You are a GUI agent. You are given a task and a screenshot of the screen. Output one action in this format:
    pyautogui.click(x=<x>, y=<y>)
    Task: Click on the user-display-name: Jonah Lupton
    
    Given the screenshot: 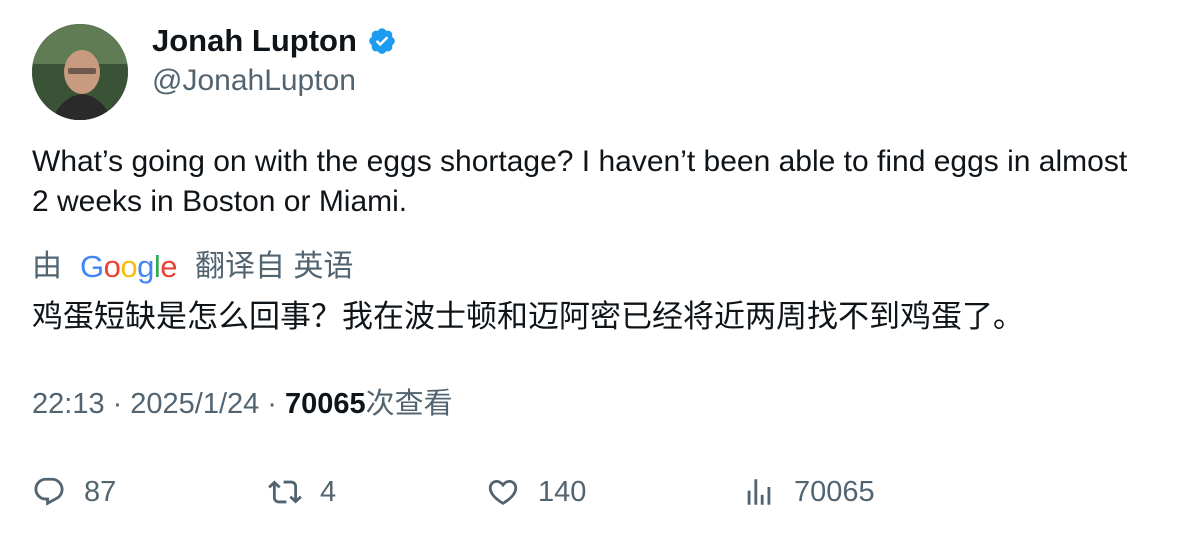 What is the action you would take?
    pyautogui.click(x=274, y=41)
    